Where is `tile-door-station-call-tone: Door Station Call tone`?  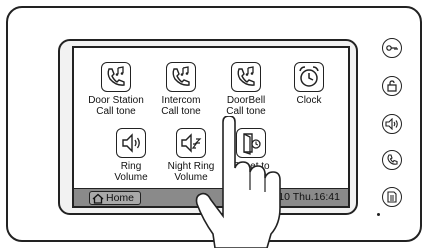 tile-door-station-call-tone: Door Station Call tone is located at coordinates (116, 89).